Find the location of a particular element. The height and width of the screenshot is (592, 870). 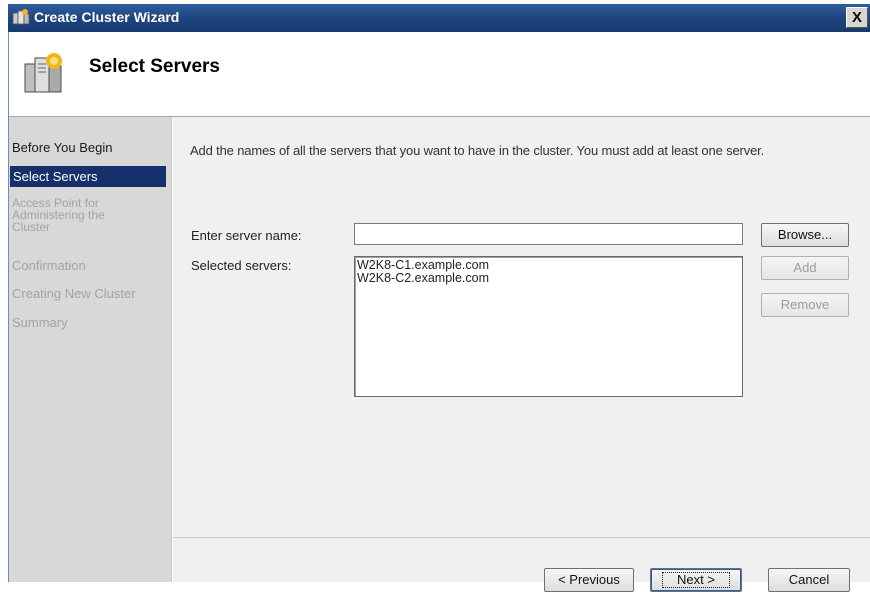

page-title: Select Servers is located at coordinates (154, 66).